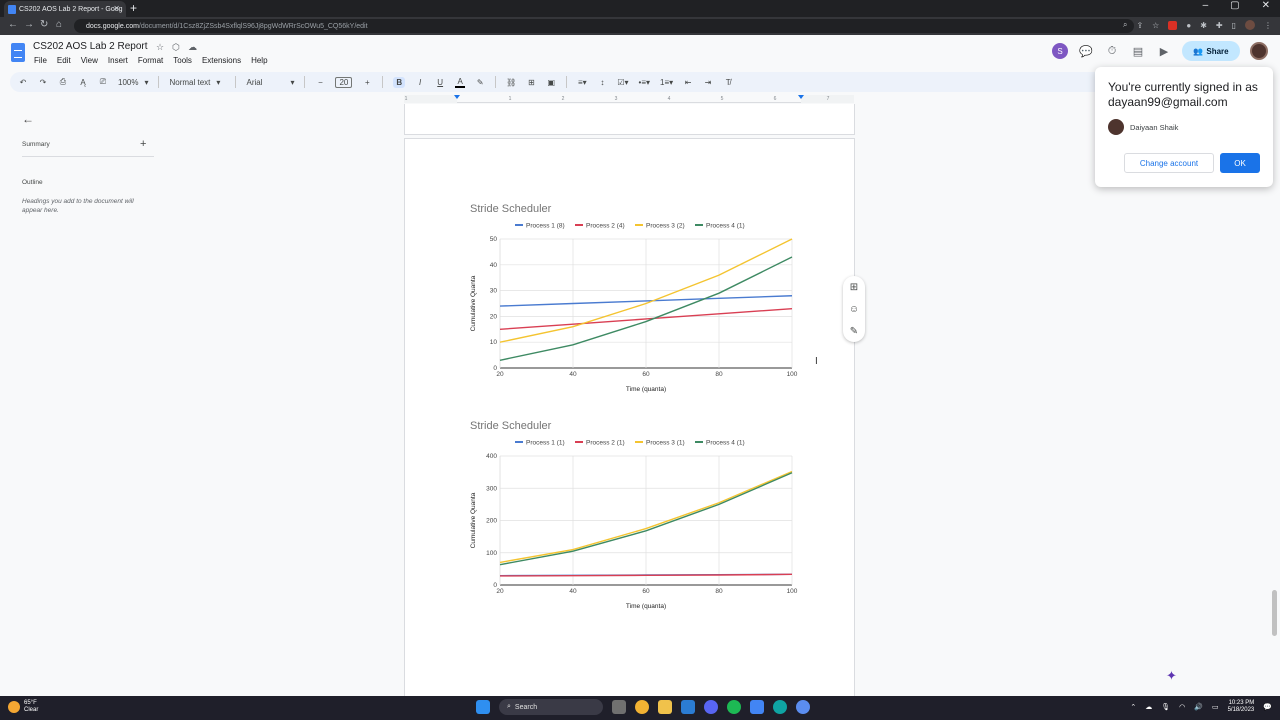 The height and width of the screenshot is (720, 1280). I want to click on decrease-indent-icon: ⇤, so click(688, 82).